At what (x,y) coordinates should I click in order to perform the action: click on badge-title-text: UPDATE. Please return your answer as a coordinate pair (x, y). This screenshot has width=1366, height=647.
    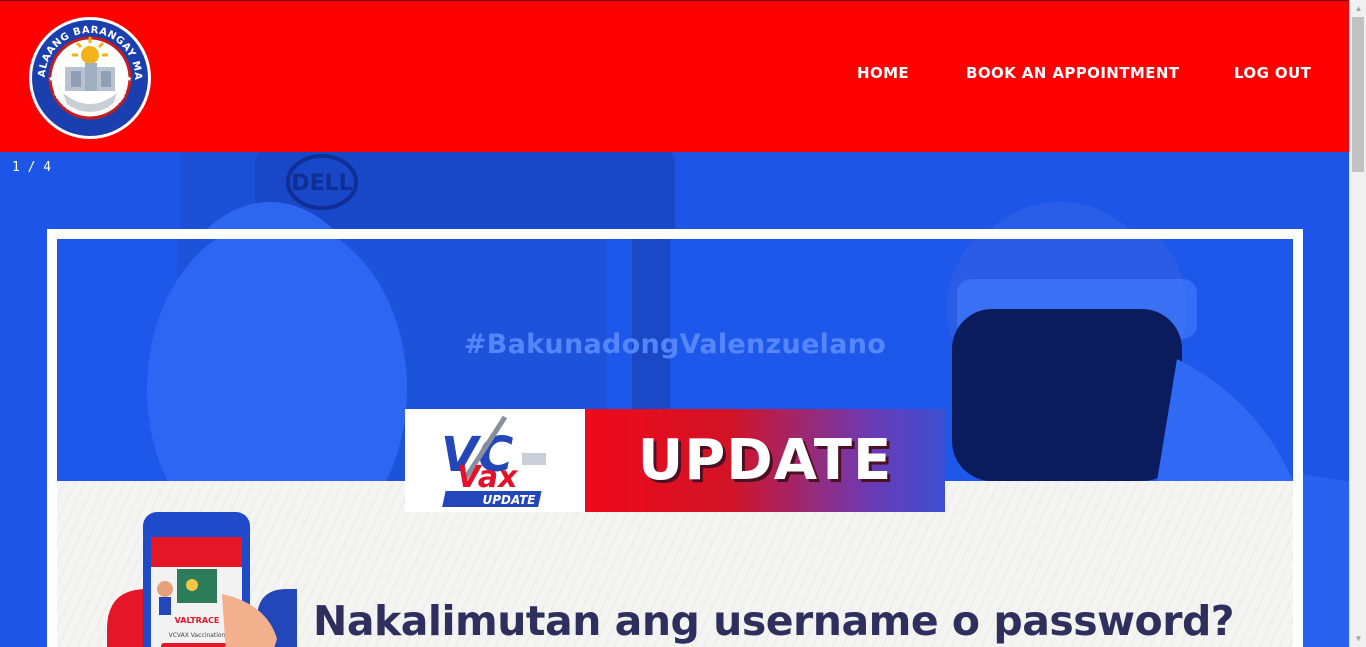
    Looking at the image, I should click on (765, 460).